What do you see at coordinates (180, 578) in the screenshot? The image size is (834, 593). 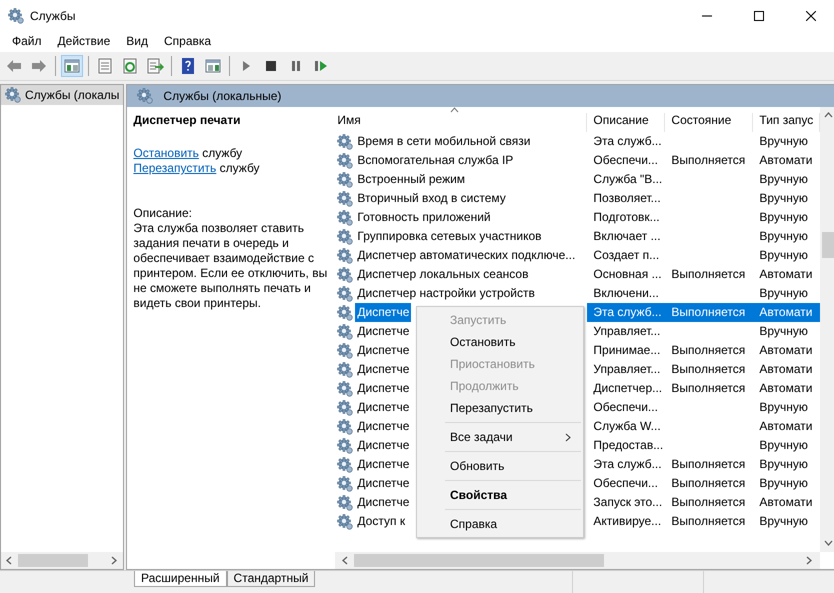 I see `tab: Расширенный` at bounding box center [180, 578].